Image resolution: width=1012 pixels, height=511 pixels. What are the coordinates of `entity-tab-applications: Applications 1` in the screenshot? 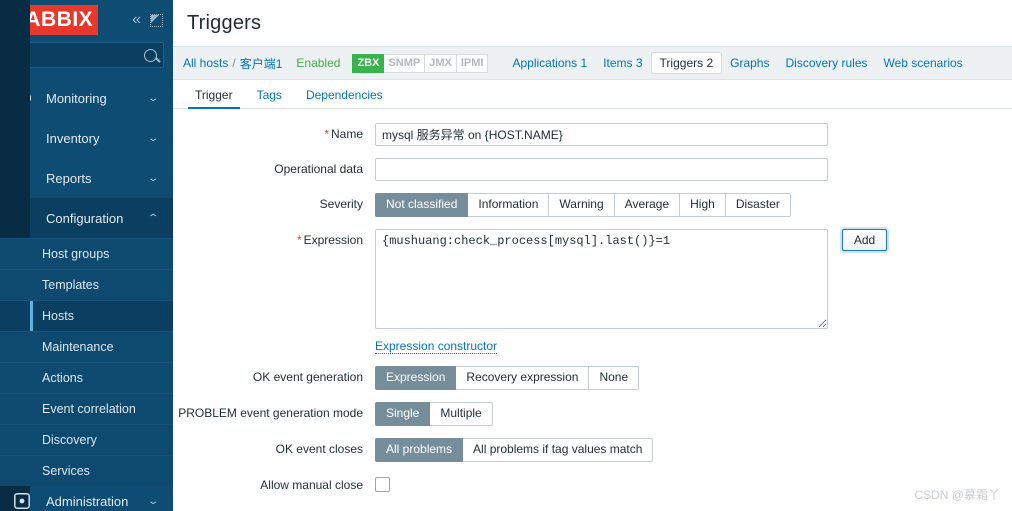 It's located at (549, 63).